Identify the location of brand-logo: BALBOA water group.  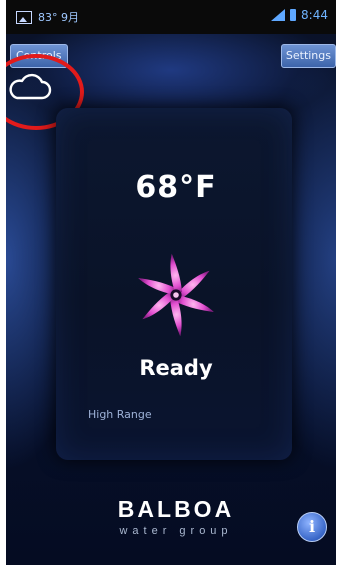
(171, 516).